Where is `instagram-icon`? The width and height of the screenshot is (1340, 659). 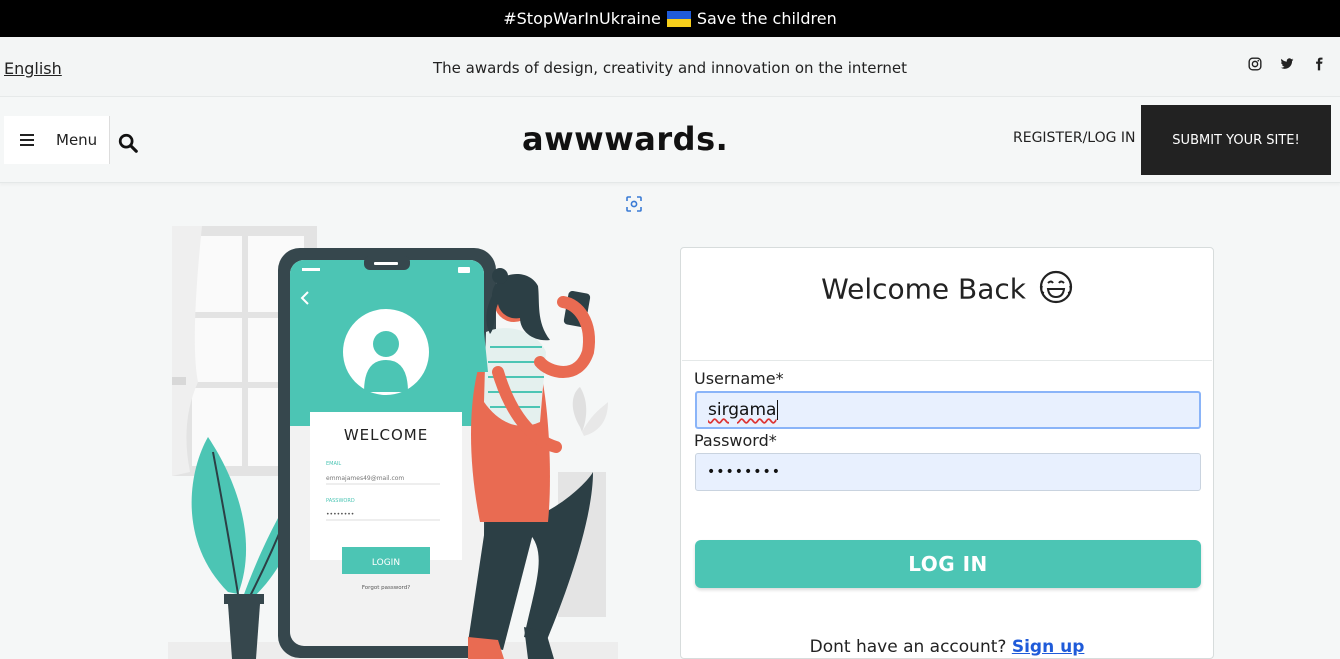 instagram-icon is located at coordinates (1255, 64).